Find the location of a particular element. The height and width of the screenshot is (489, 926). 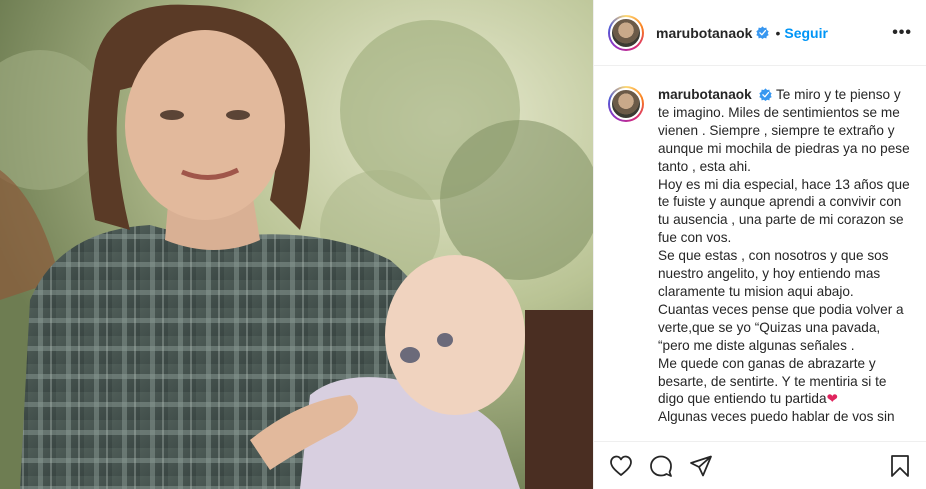

caption-avatar-ring is located at coordinates (626, 104).